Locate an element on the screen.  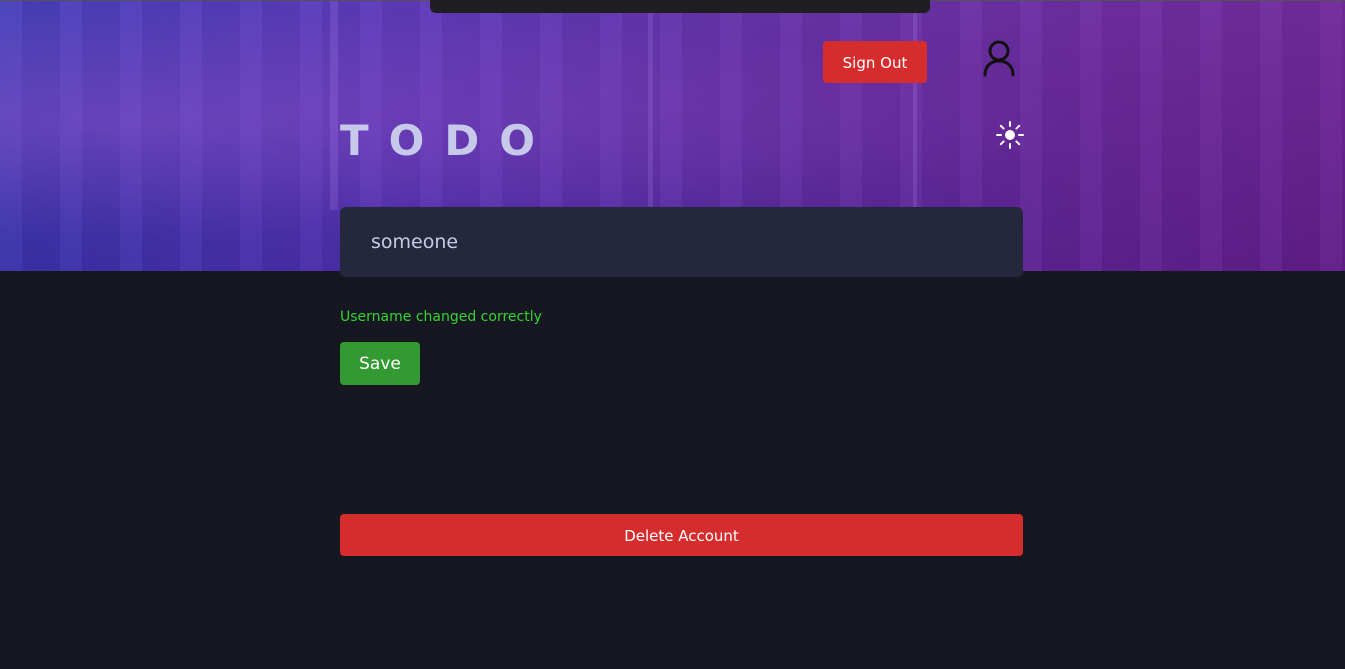
user-icon is located at coordinates (999, 58).